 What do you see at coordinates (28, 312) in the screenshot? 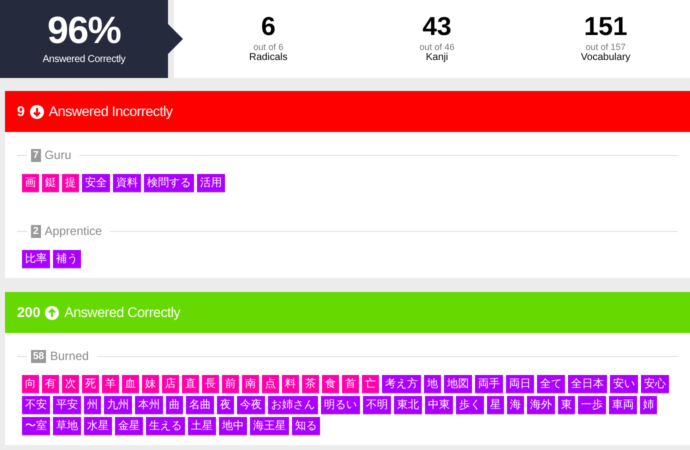
I see `section-count: 200` at bounding box center [28, 312].